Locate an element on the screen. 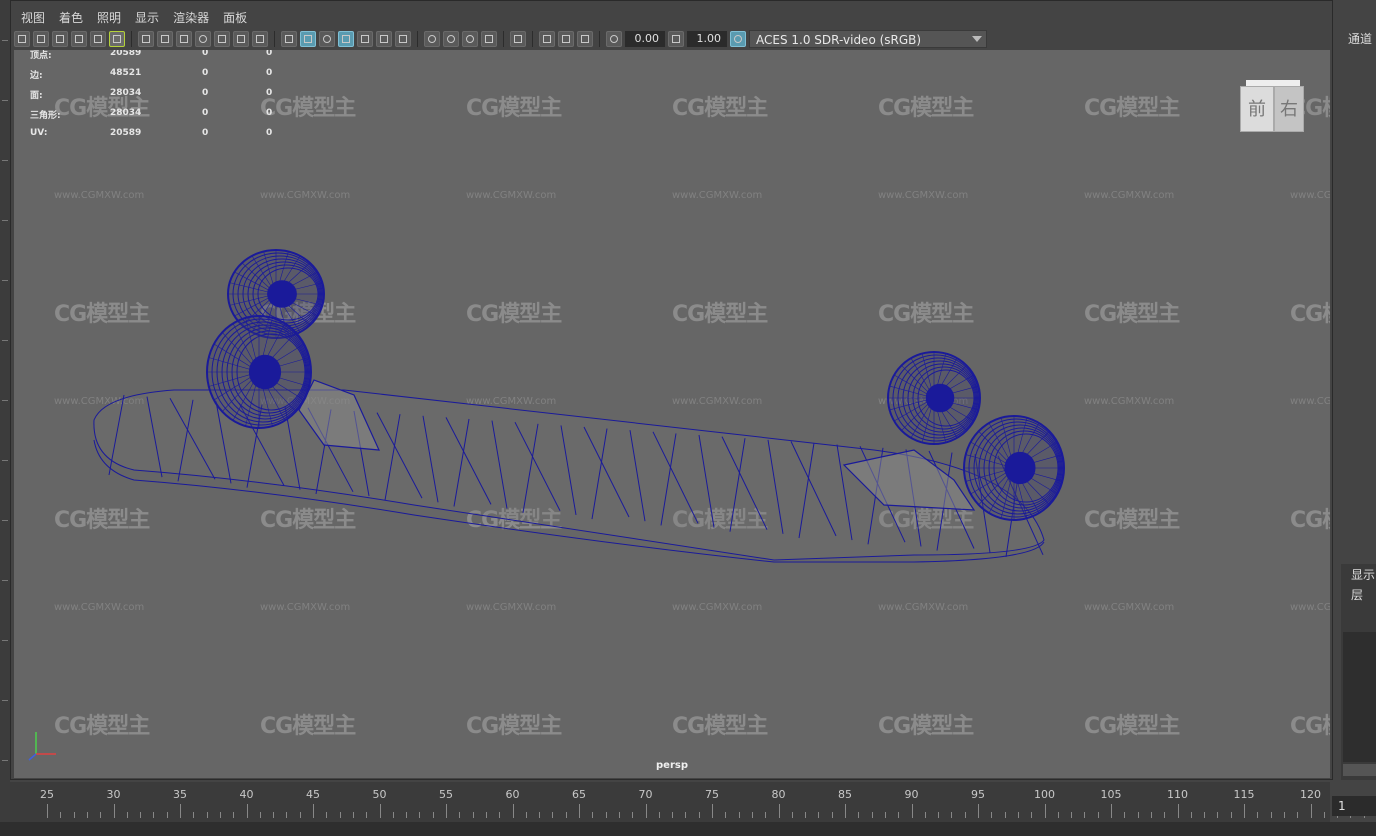  xray-icon is located at coordinates (365, 39).